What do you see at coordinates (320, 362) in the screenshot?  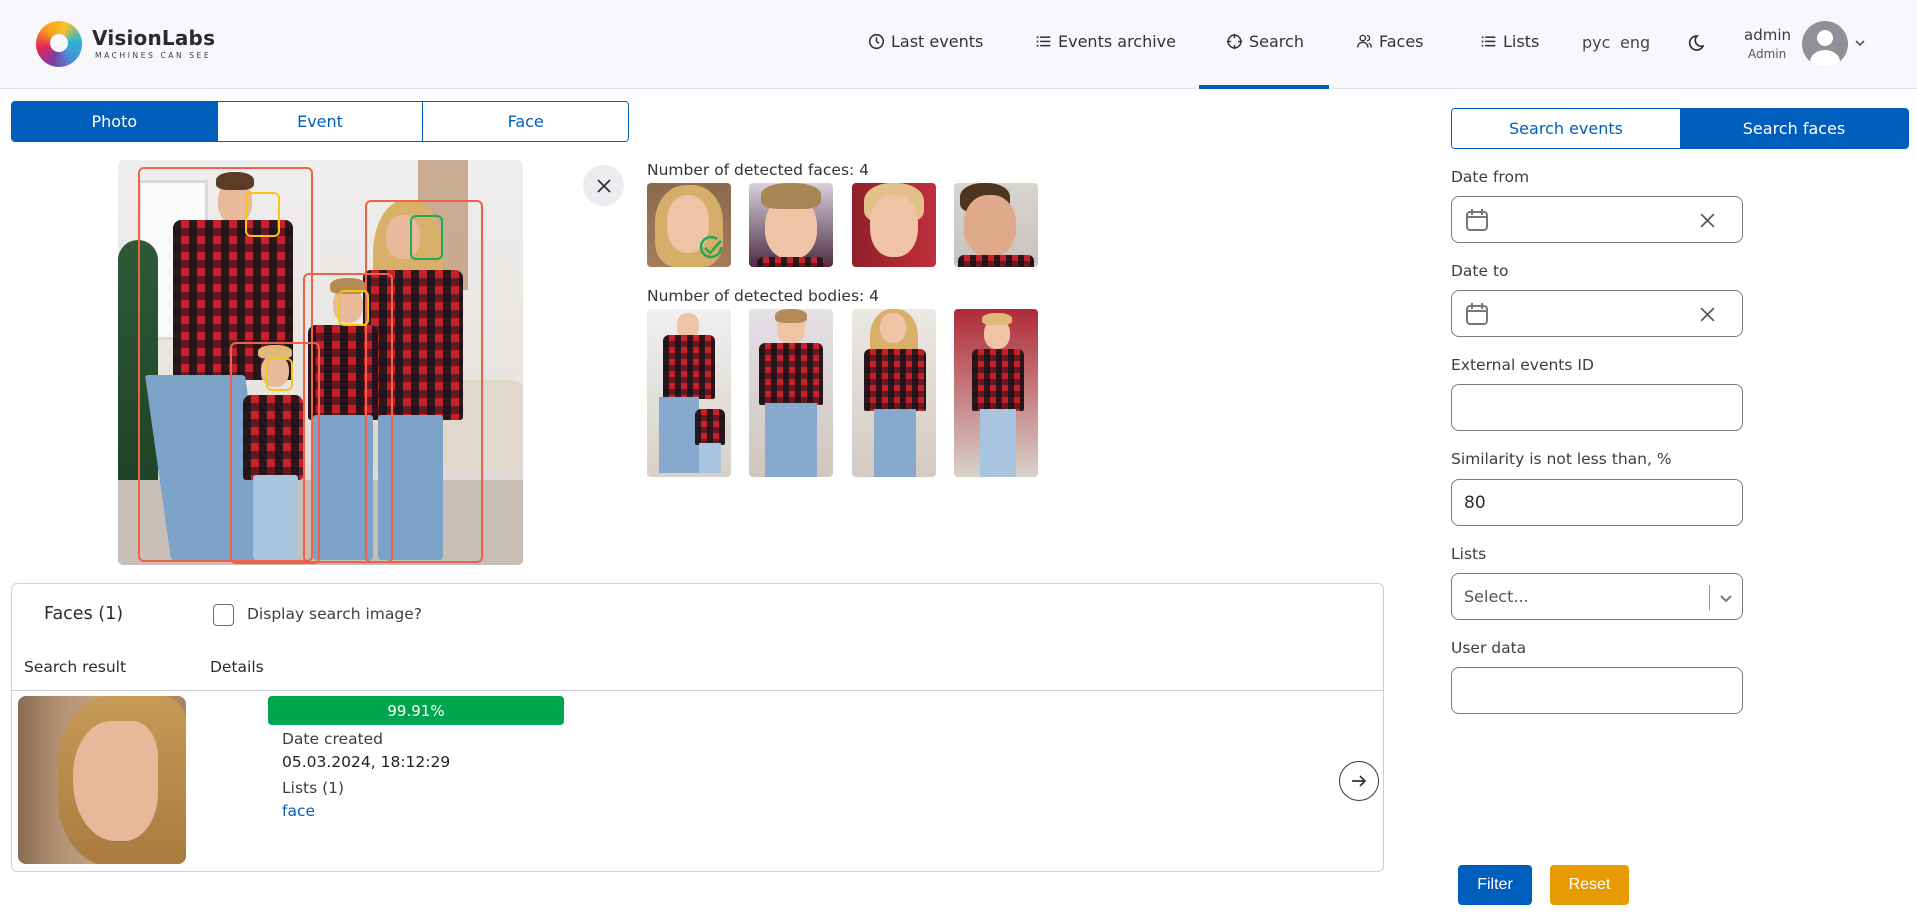 I see `uploaded-photo` at bounding box center [320, 362].